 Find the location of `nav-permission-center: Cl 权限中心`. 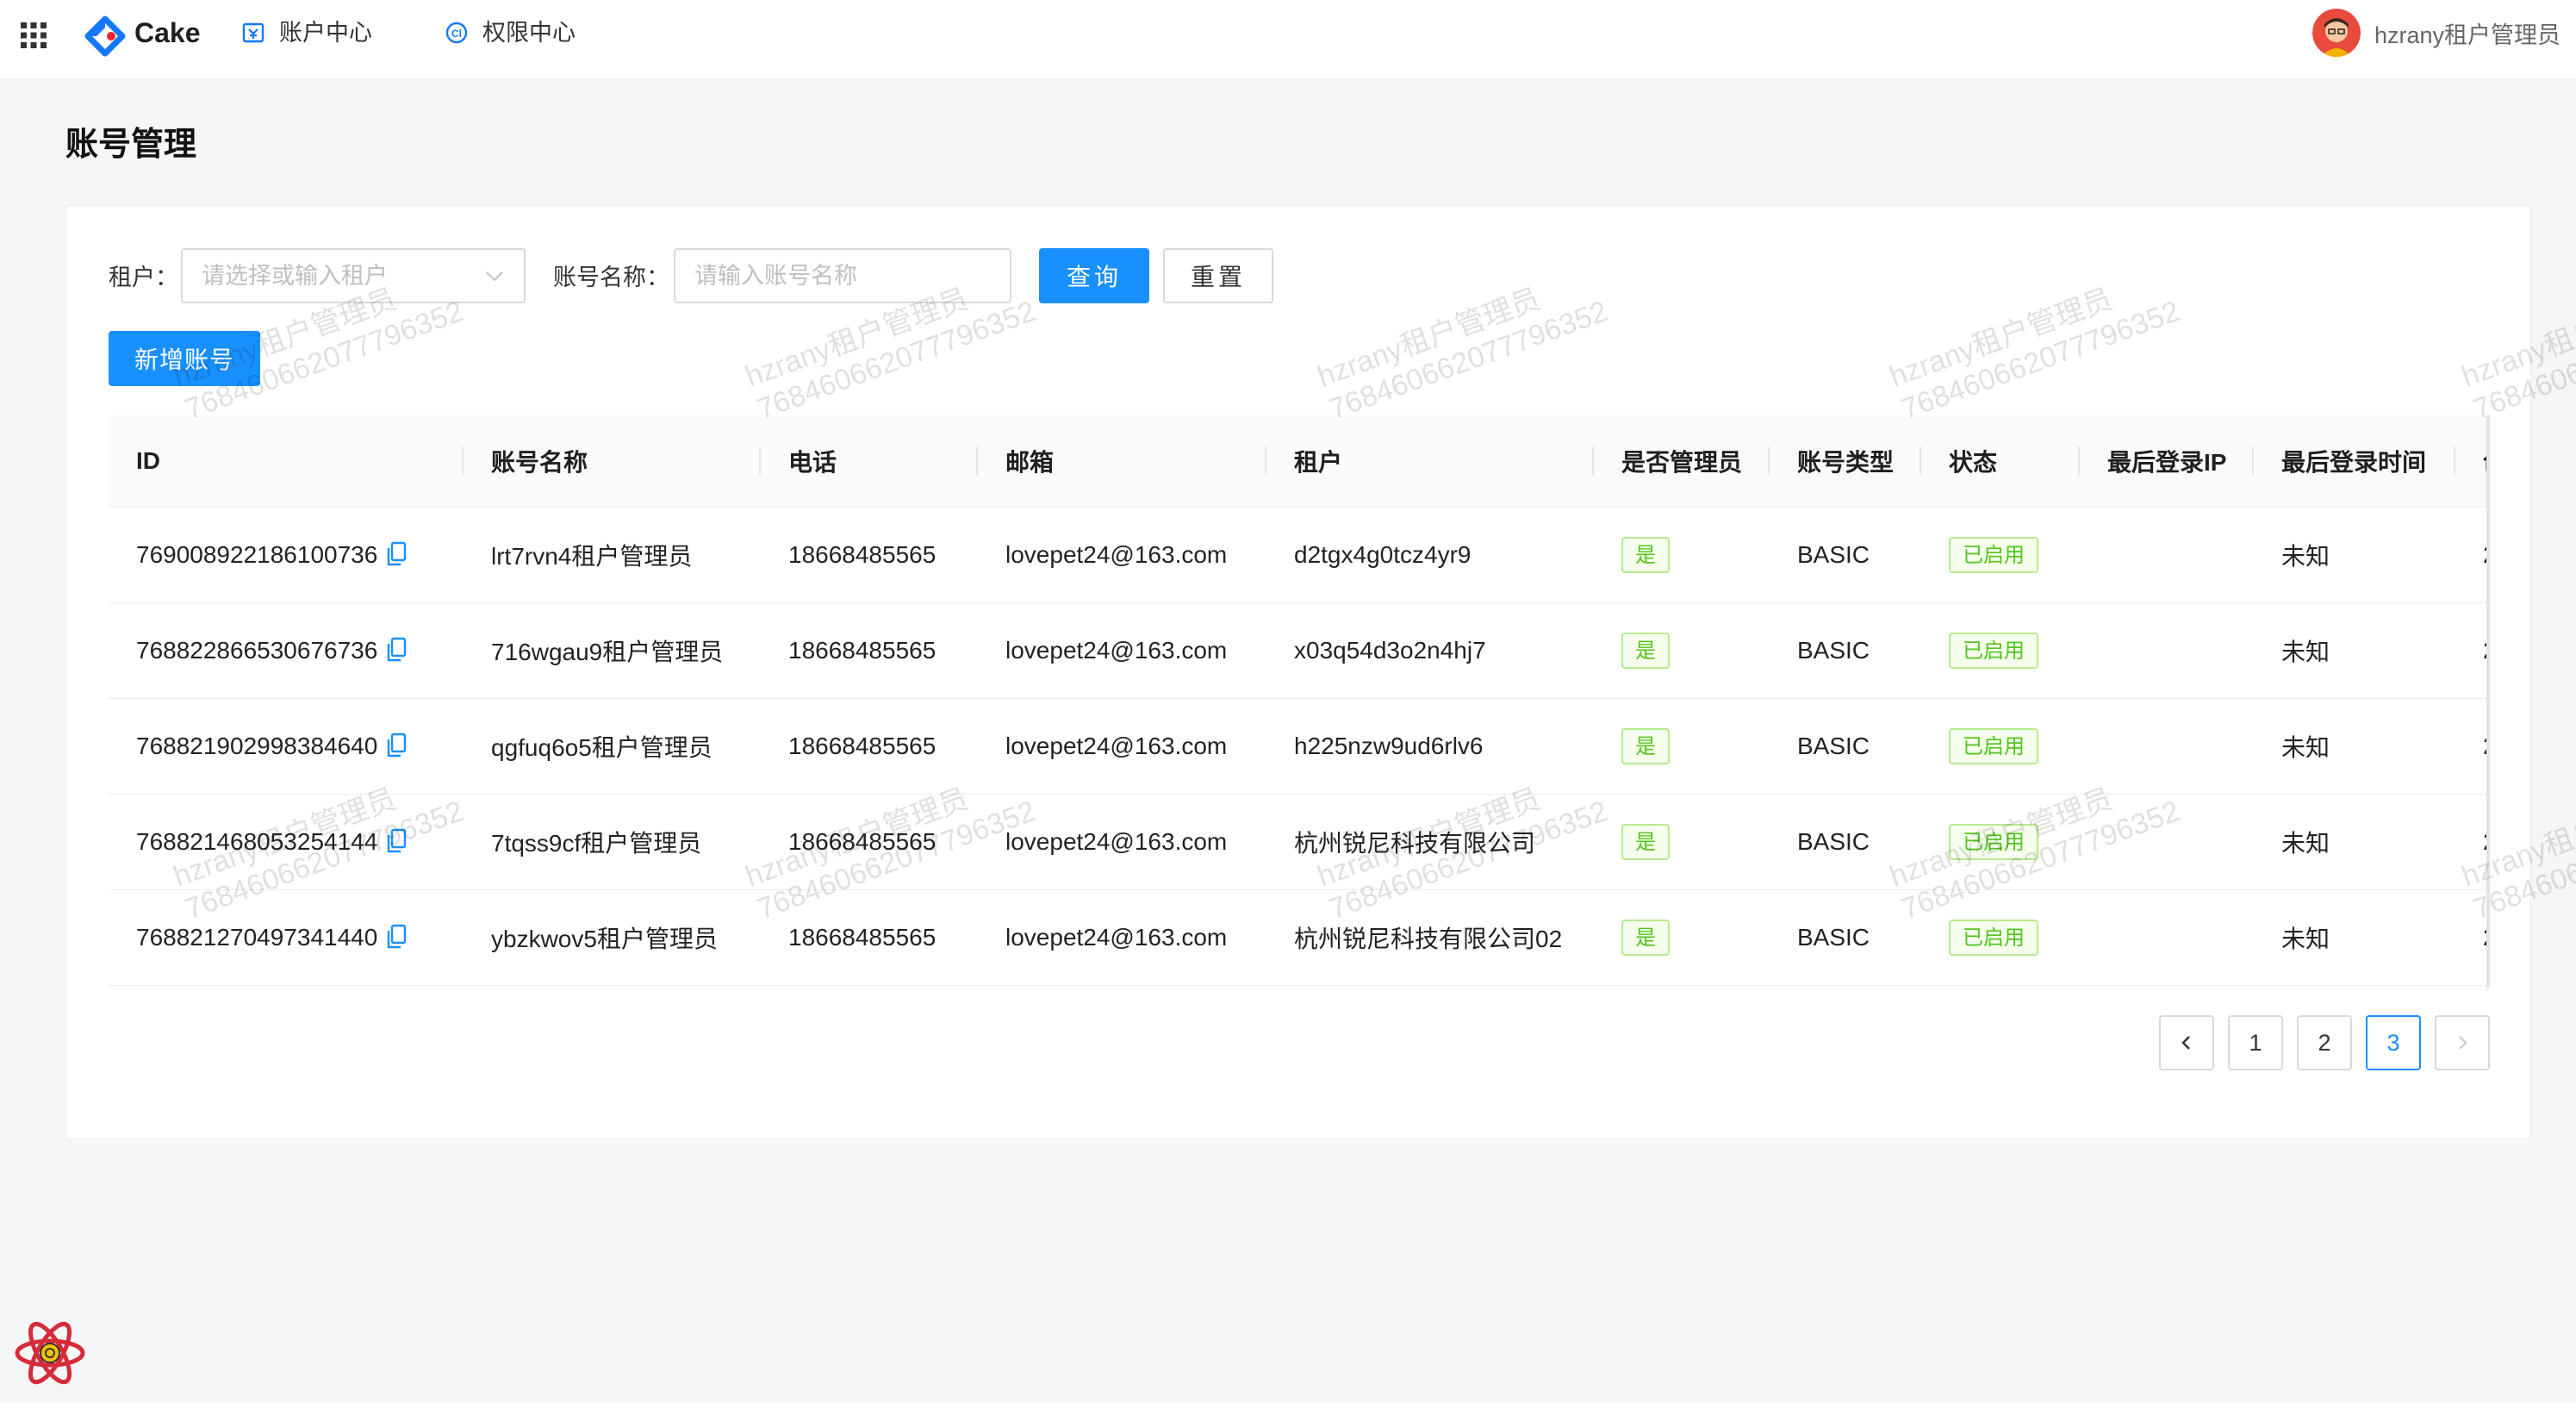

nav-permission-center: Cl 权限中心 is located at coordinates (511, 33).